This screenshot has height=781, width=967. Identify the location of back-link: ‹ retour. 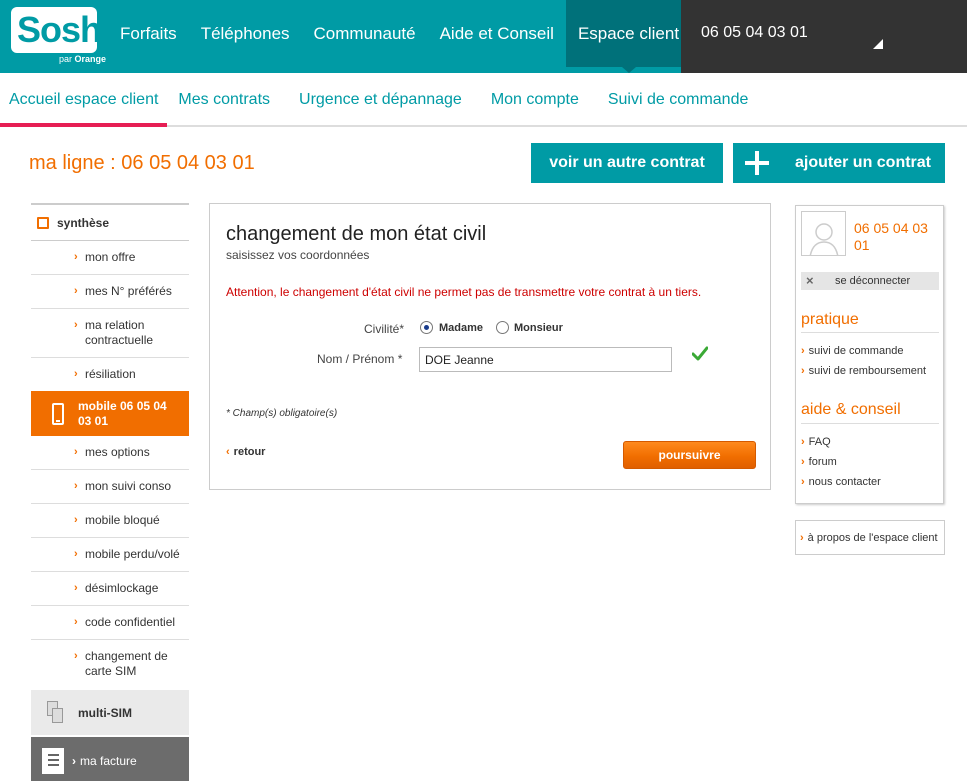
(245, 452).